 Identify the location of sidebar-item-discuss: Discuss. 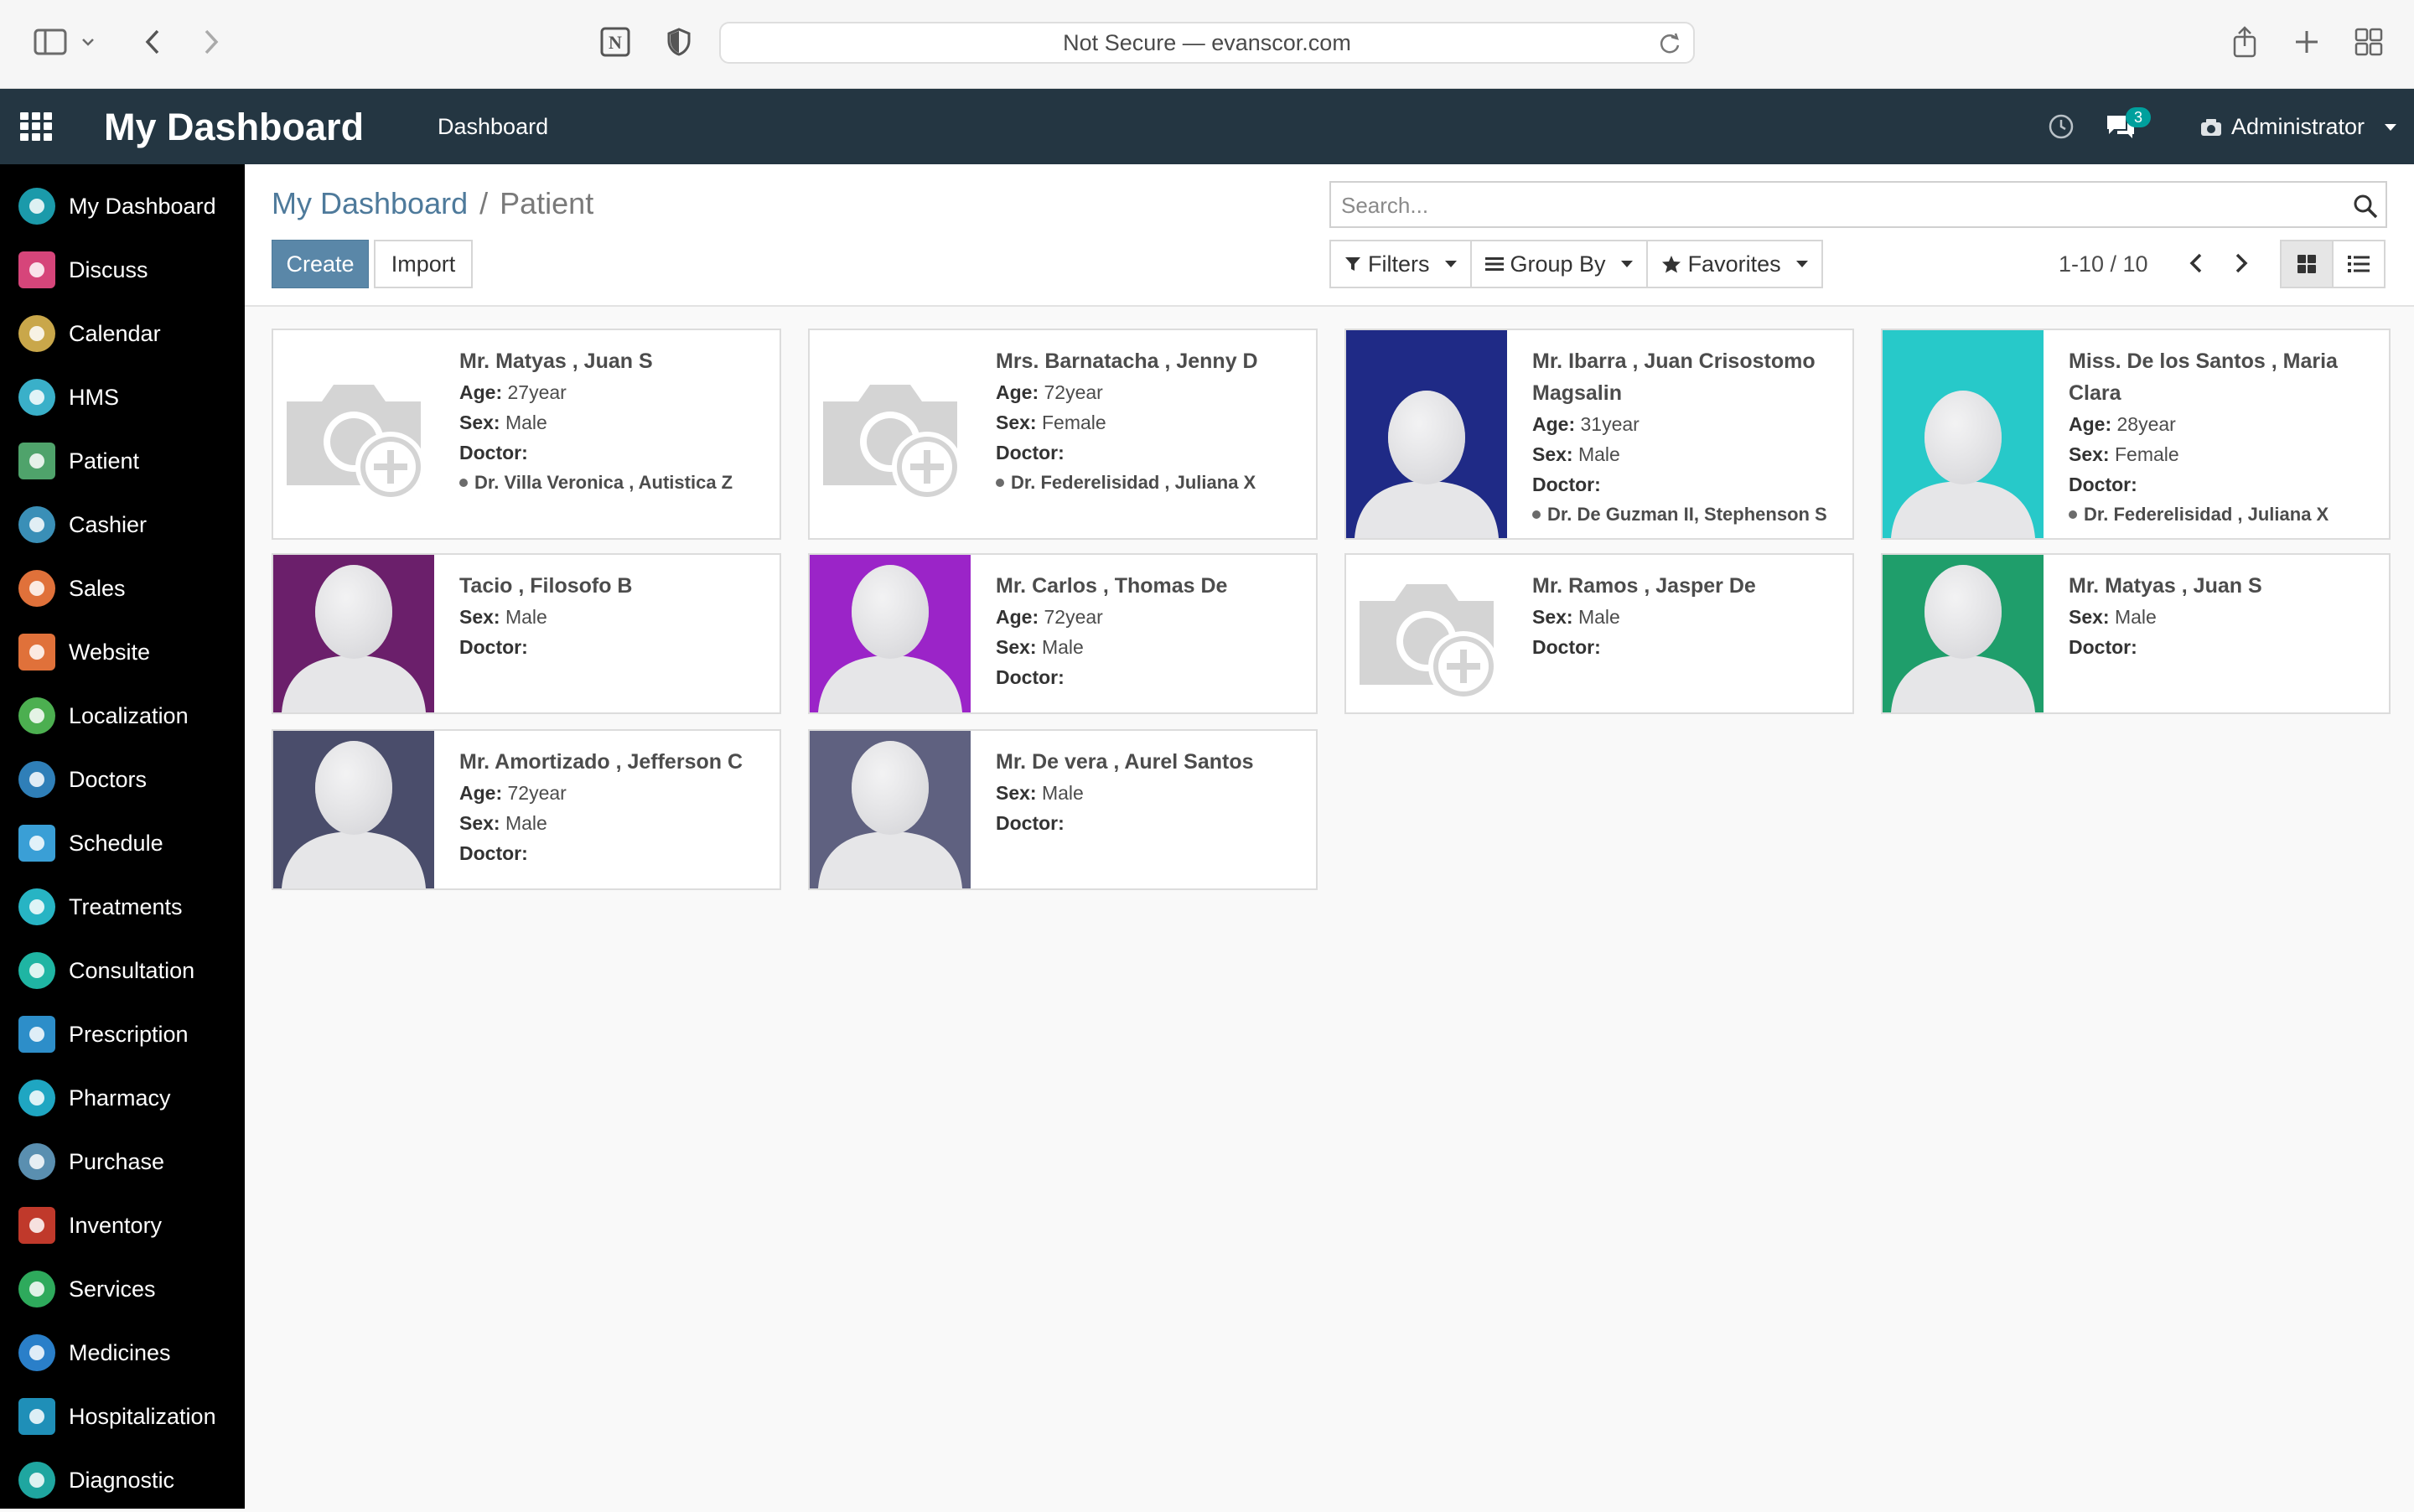
(123, 270).